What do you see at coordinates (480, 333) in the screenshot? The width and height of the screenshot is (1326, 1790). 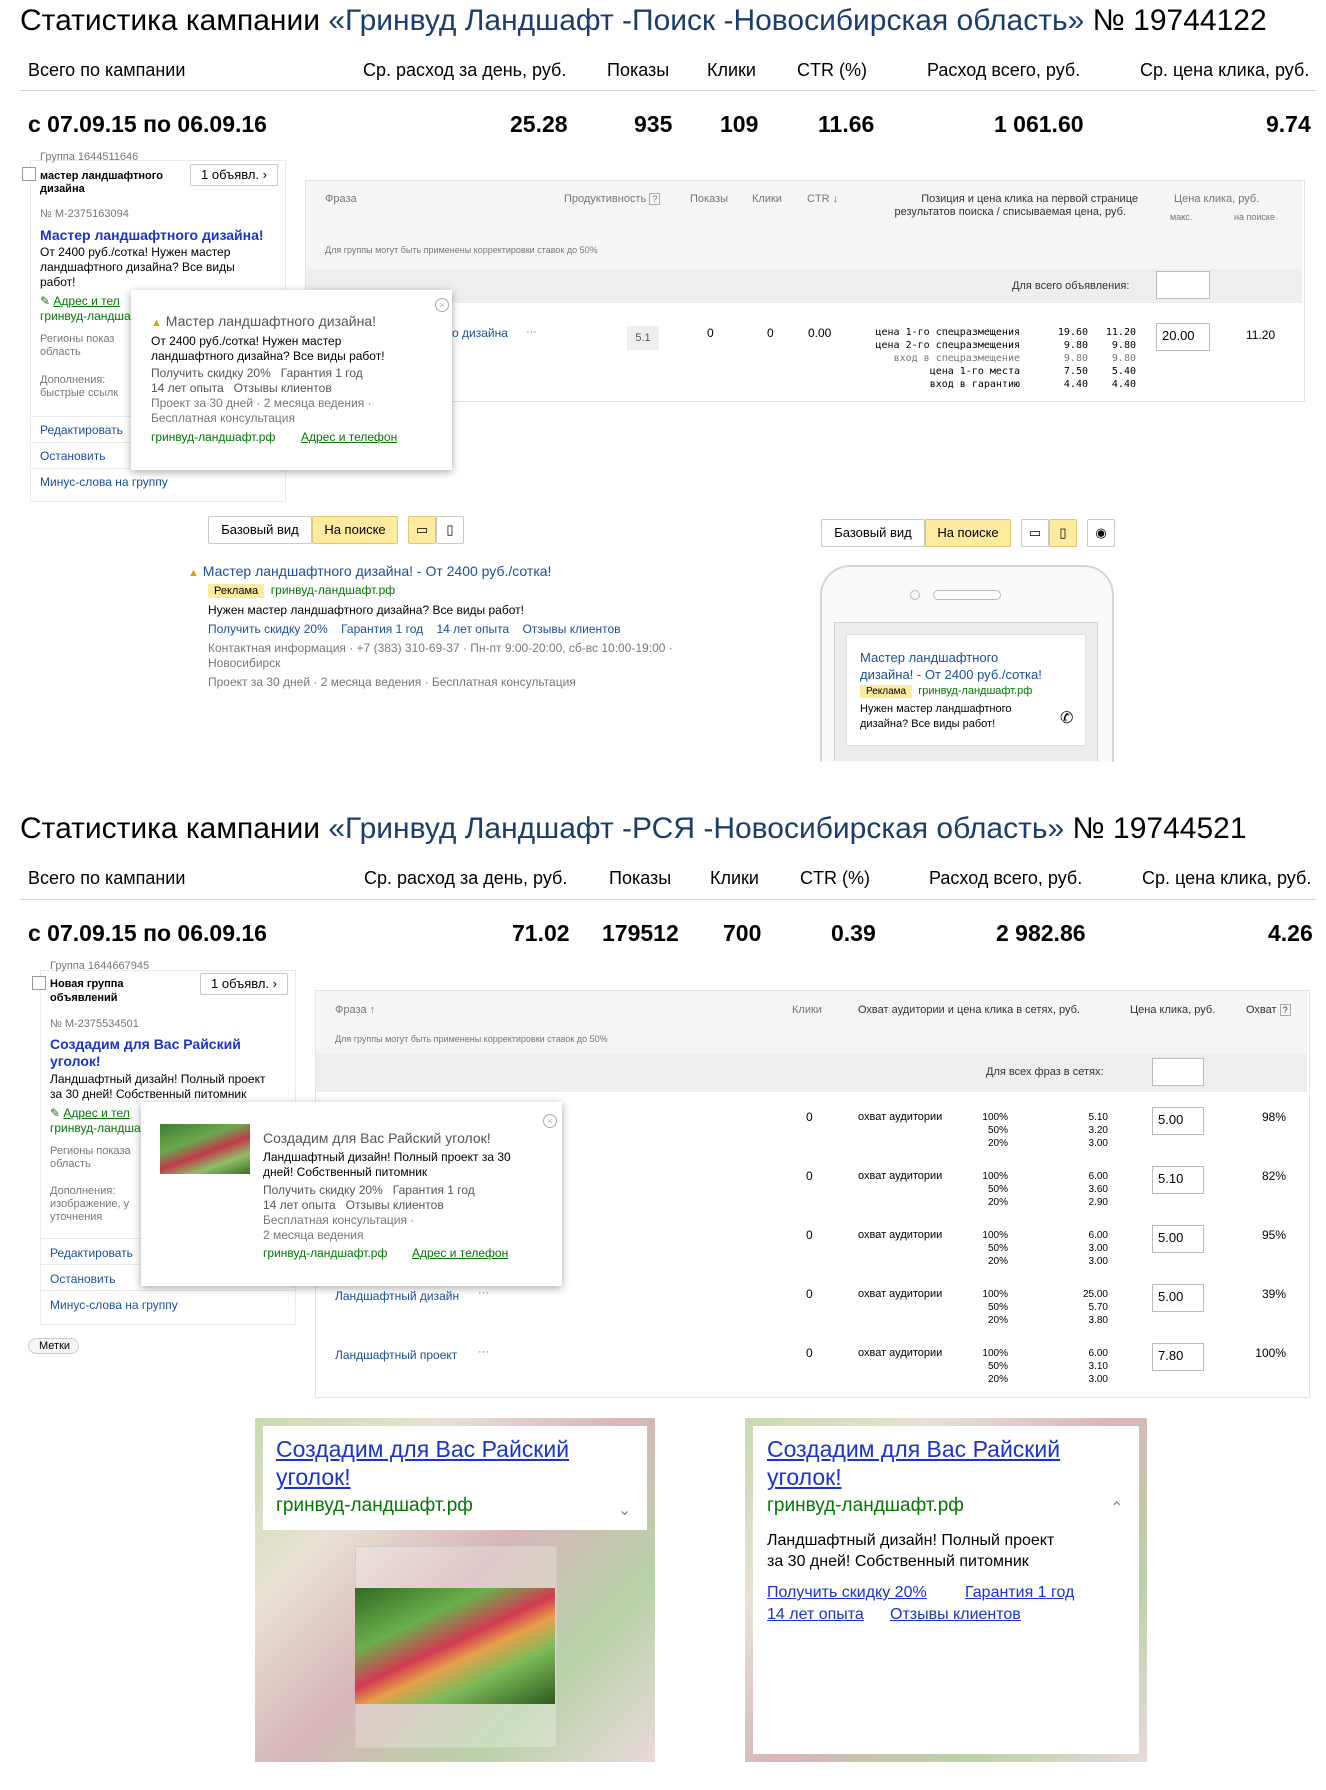 I see `phrase-link: о дизайна` at bounding box center [480, 333].